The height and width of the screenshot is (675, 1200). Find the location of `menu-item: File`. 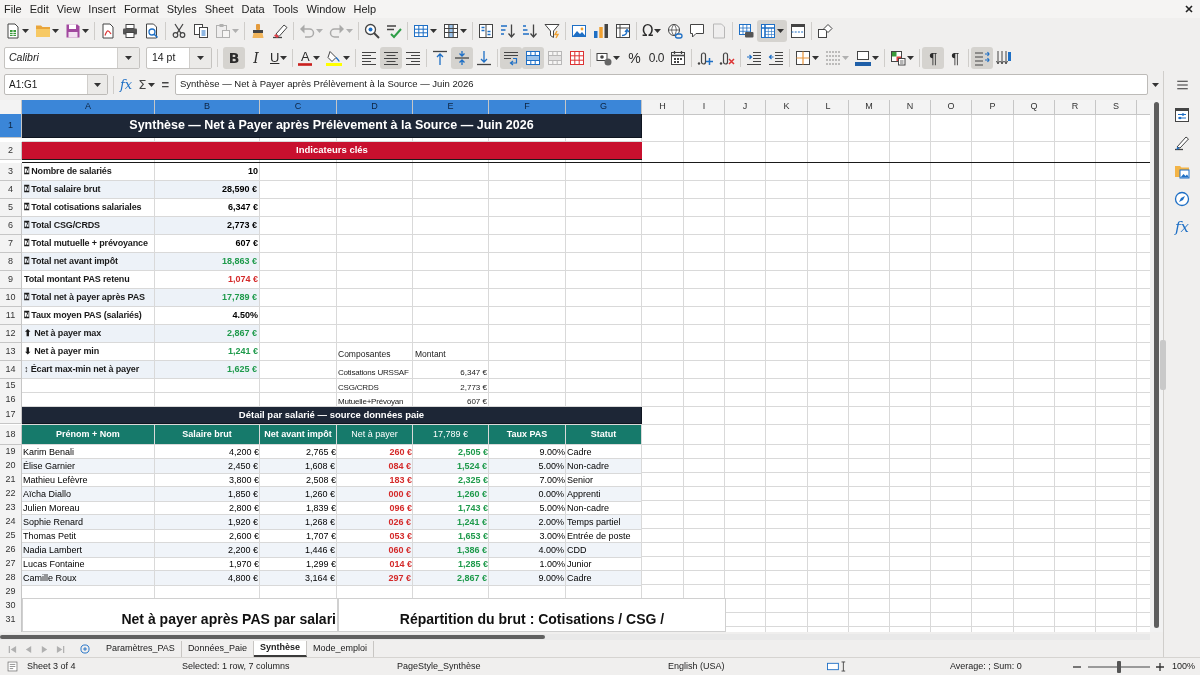

menu-item: File is located at coordinates (13, 9).